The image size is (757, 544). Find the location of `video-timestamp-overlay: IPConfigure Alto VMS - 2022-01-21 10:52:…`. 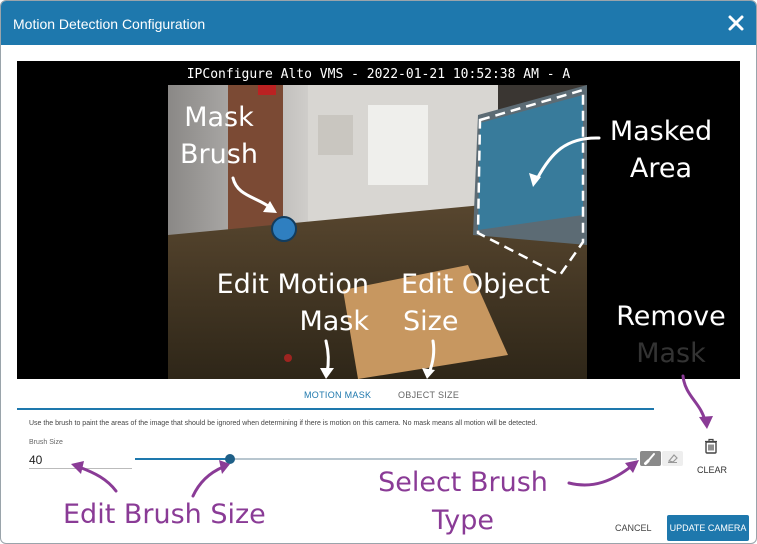

video-timestamp-overlay: IPConfigure Alto VMS - 2022-01-21 10:52:… is located at coordinates (378, 74).